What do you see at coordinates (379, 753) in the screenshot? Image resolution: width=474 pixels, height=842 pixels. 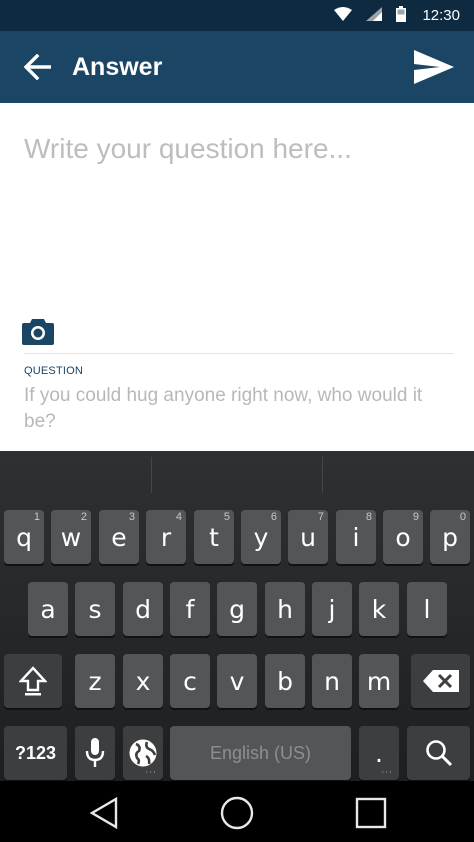 I see `period-key: . ···` at bounding box center [379, 753].